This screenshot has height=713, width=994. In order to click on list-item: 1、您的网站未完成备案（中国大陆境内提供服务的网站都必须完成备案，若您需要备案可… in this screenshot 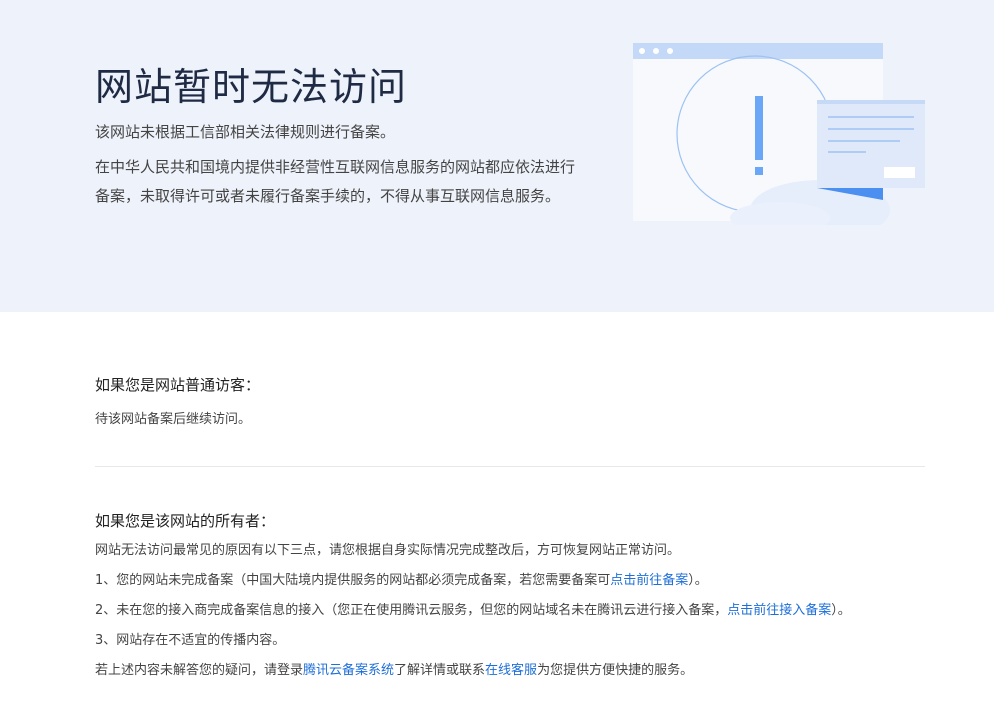, I will do `click(401, 580)`.